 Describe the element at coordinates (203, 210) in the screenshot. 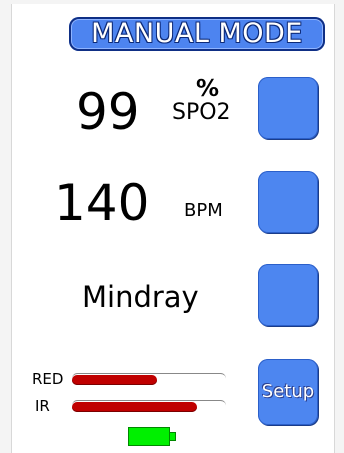

I see `pulse-unit-label: BPM` at that location.